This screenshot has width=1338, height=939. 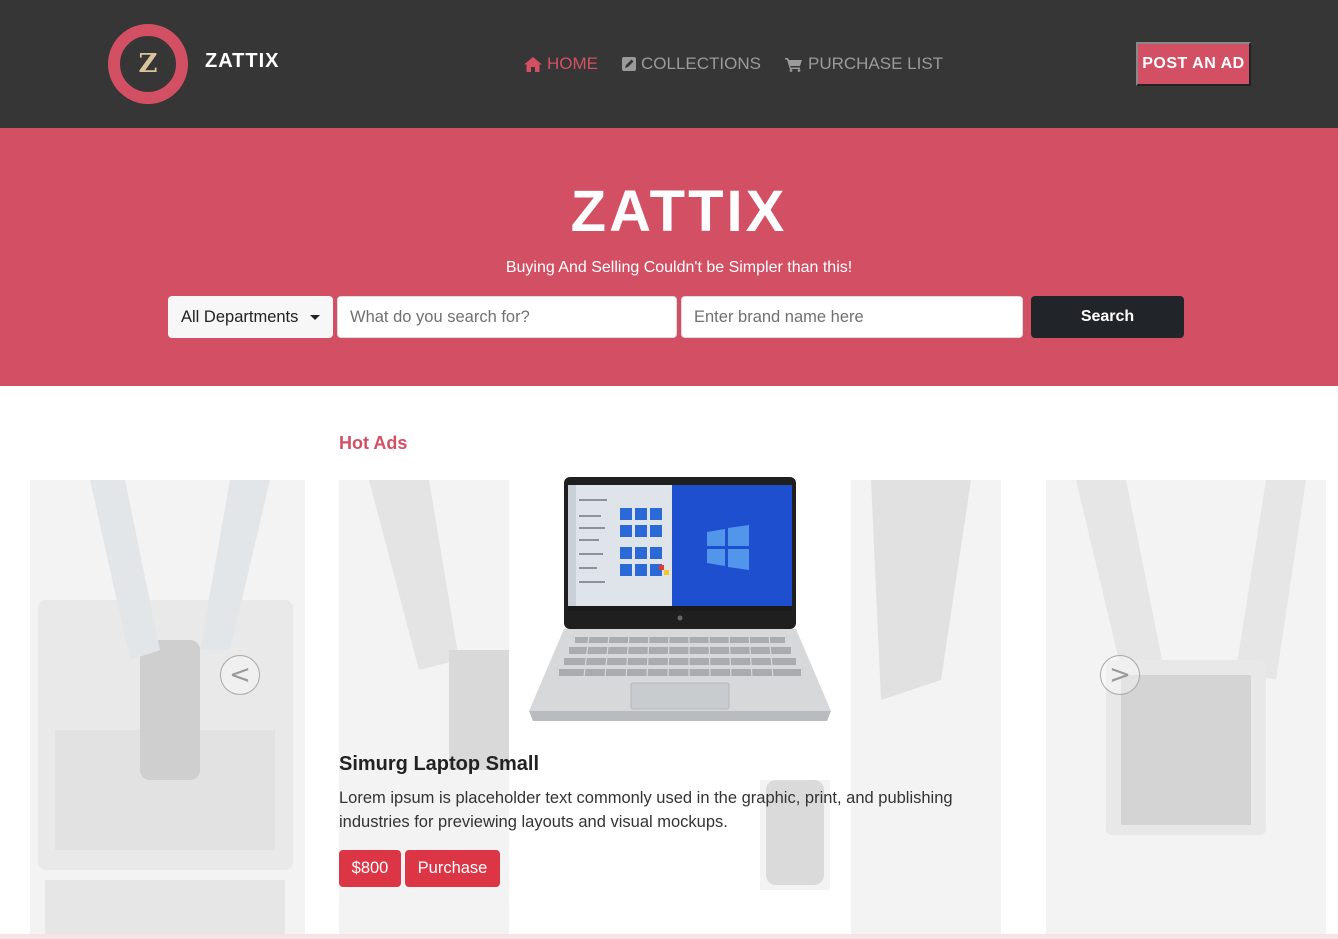 What do you see at coordinates (507, 317) in the screenshot?
I see `search-input` at bounding box center [507, 317].